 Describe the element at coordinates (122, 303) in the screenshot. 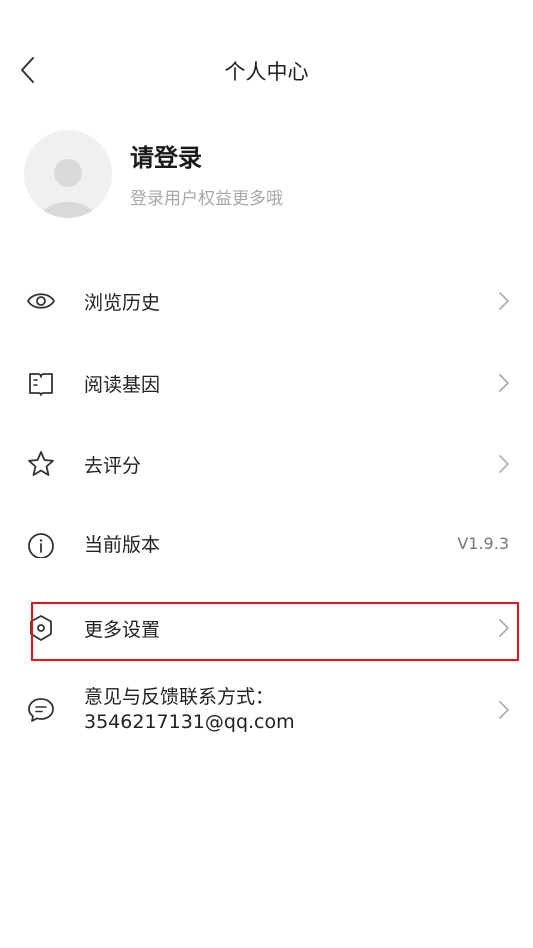

I see `menu-item-label: 浏览历史` at that location.